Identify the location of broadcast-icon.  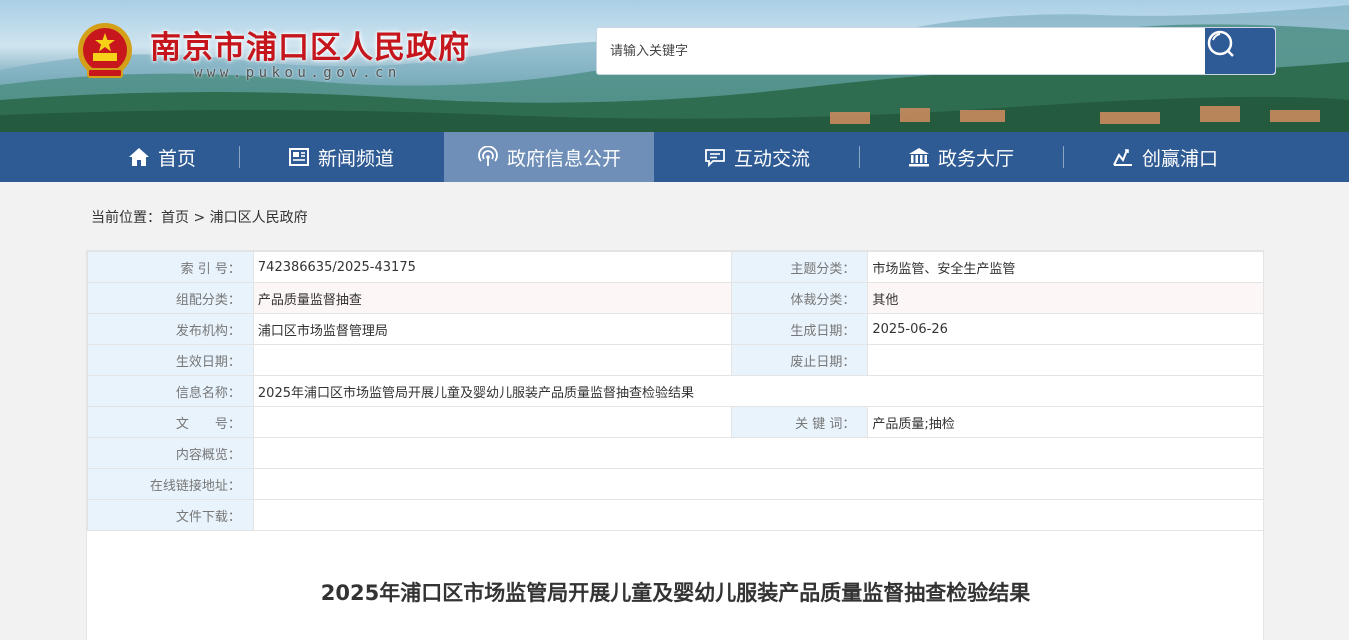
(488, 156).